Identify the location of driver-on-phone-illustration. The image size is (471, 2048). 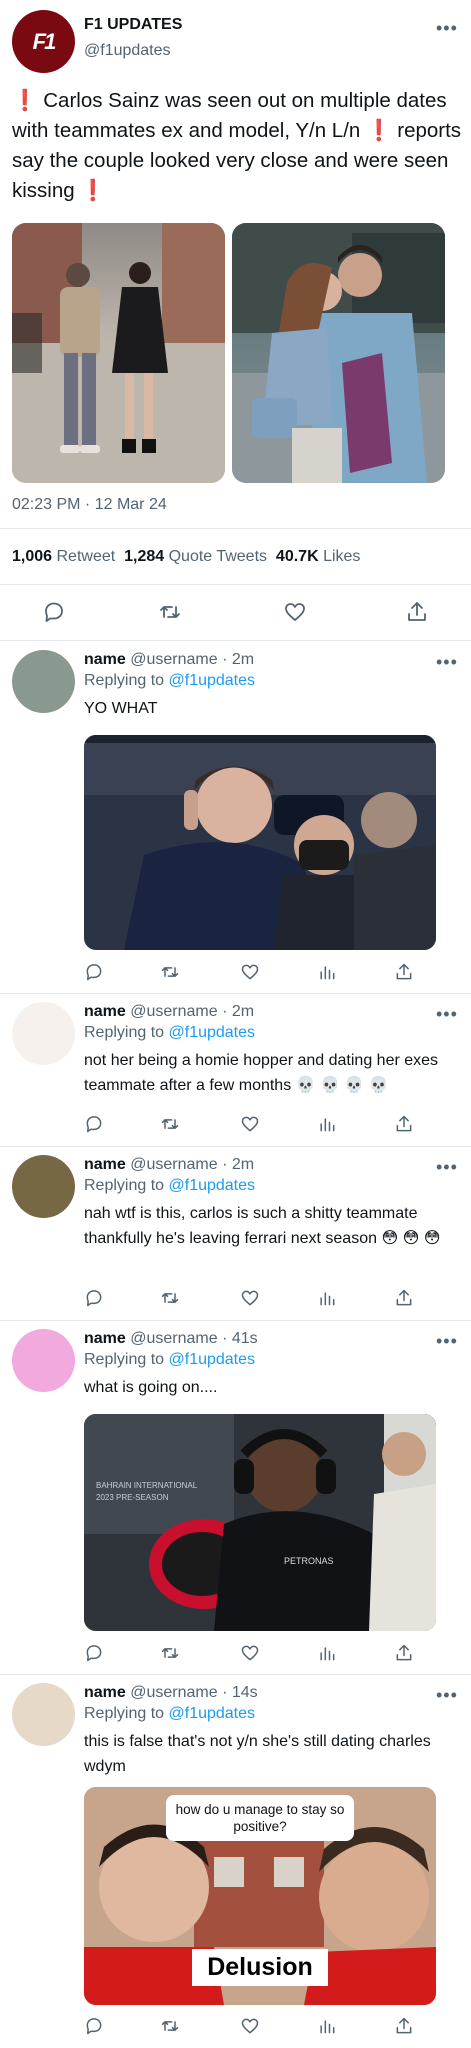
(260, 842).